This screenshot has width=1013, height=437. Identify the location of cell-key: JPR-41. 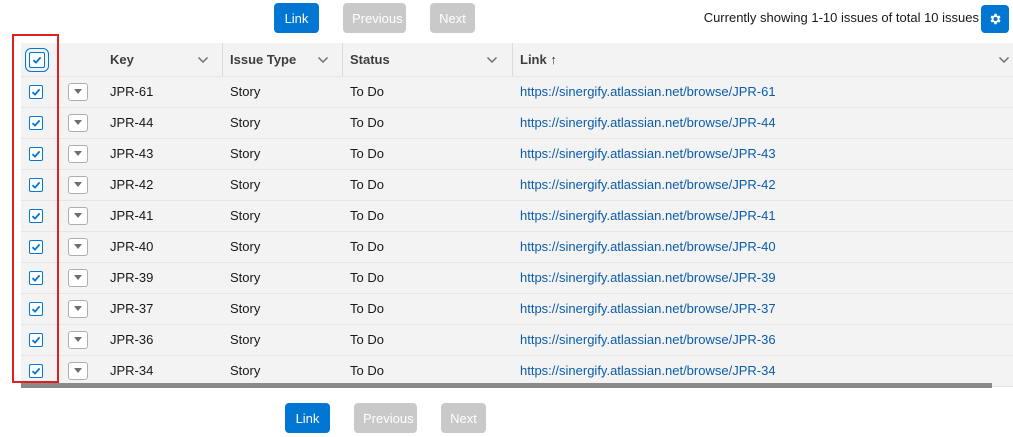
(132, 215).